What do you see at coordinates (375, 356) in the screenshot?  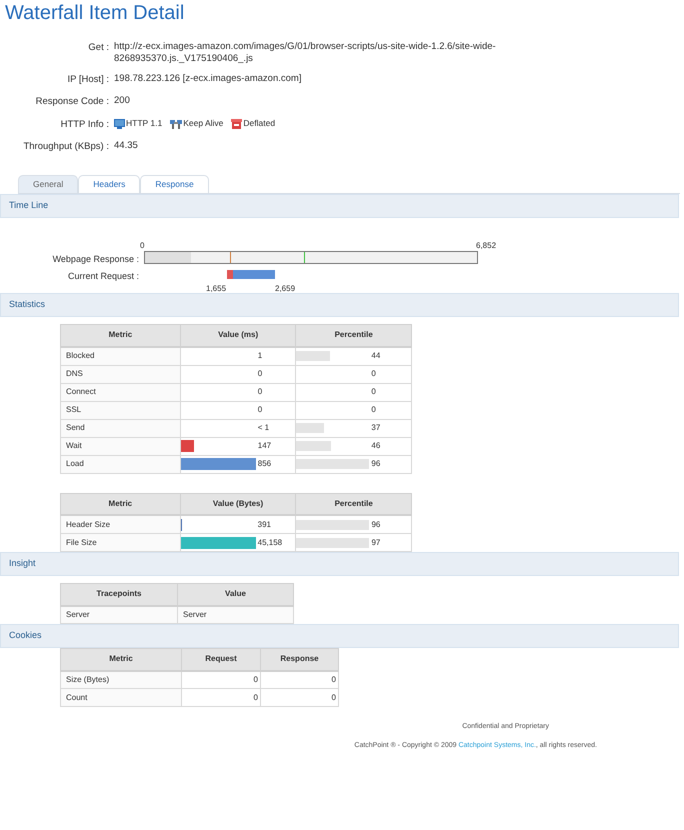 I see `percentile-text: 44` at bounding box center [375, 356].